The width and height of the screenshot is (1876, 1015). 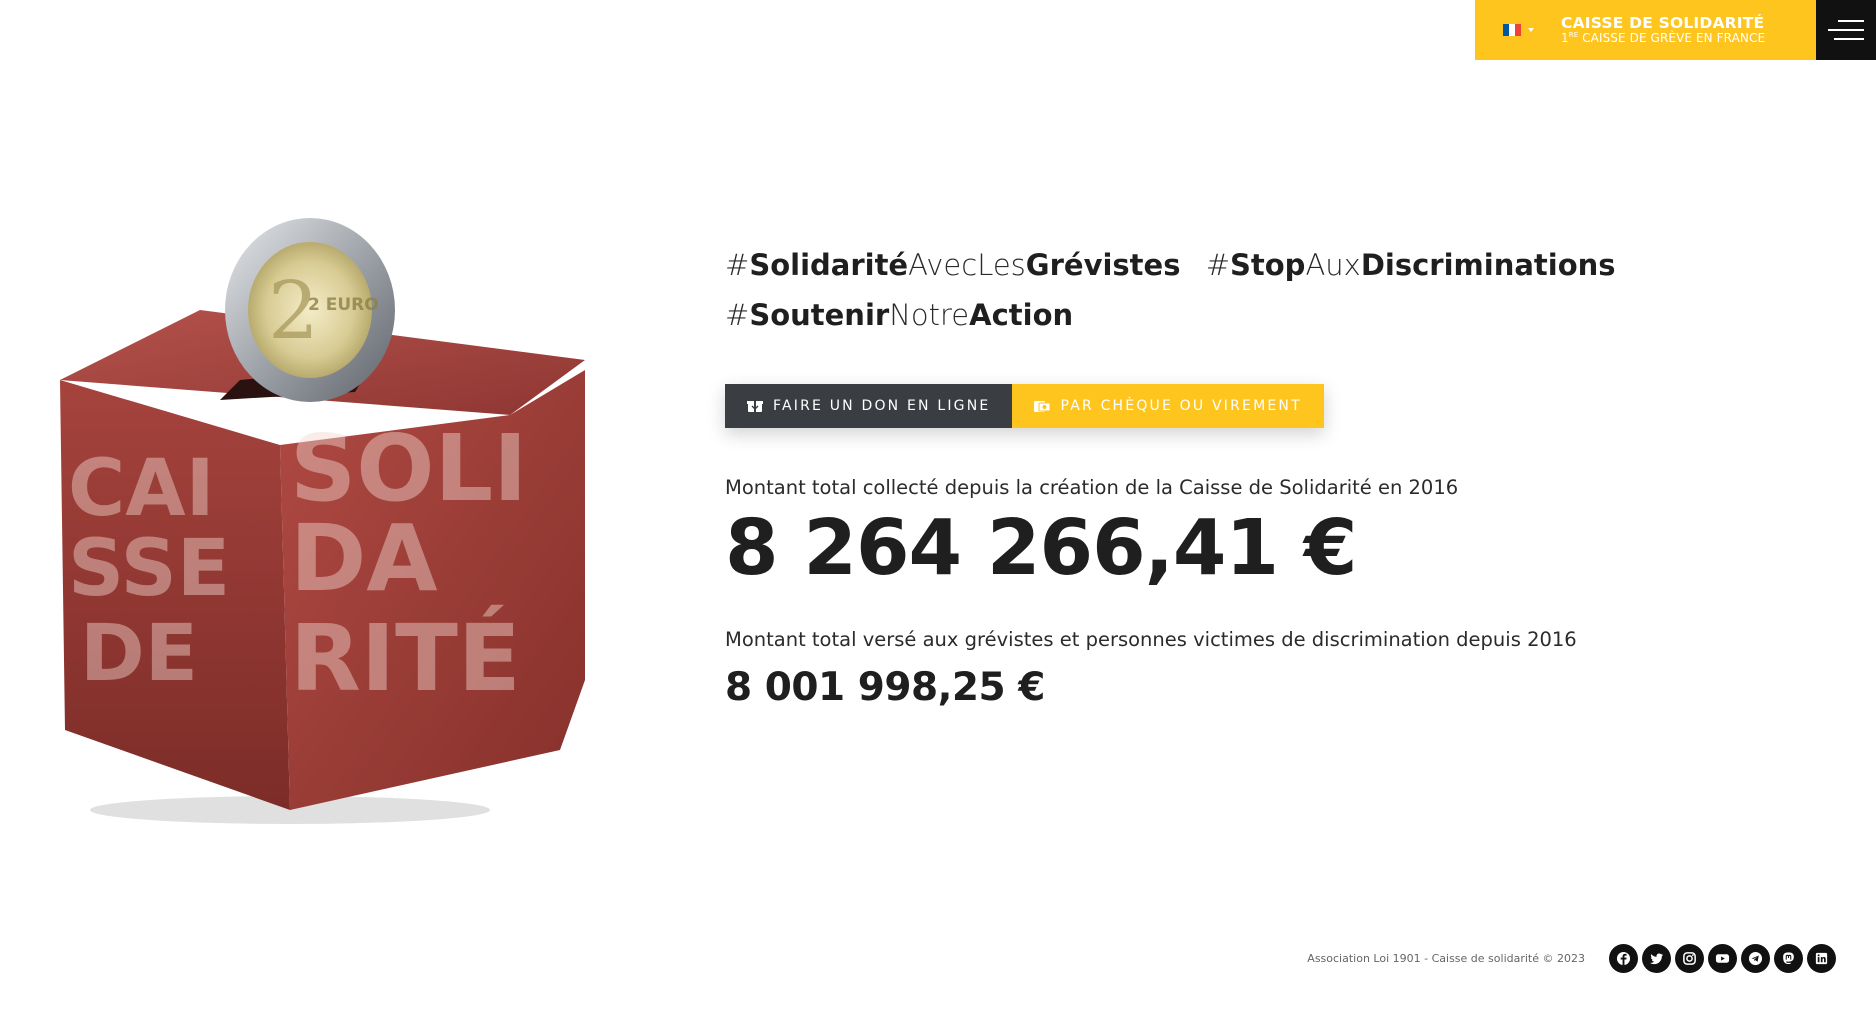 I want to click on euro-coin: 2 2 EURO, so click(x=310, y=310).